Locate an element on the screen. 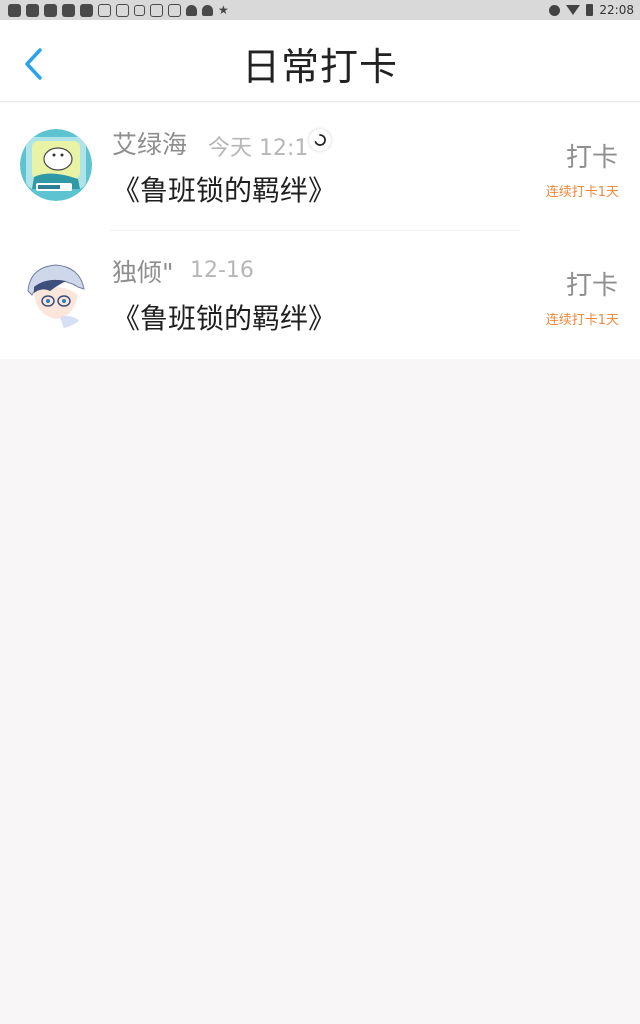  app-header: 日常打卡 is located at coordinates (320, 61).